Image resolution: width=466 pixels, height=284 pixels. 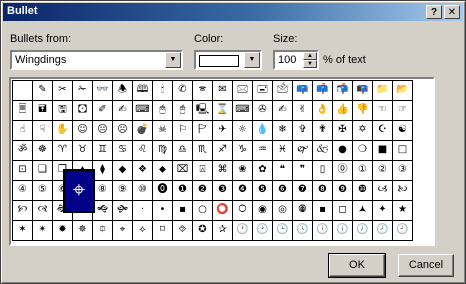 What do you see at coordinates (287, 60) in the screenshot?
I see `size-value: 100` at bounding box center [287, 60].